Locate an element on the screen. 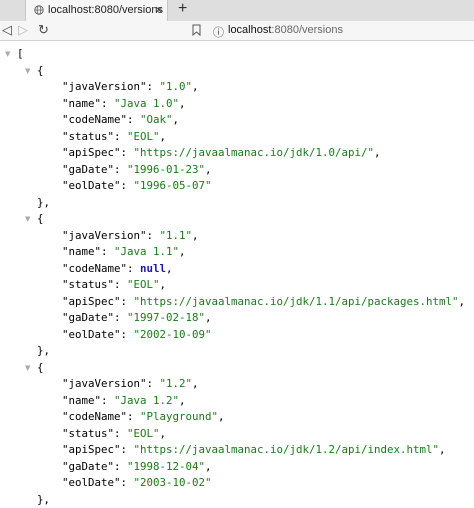  json-property: "eolDate": "2002-10-09" is located at coordinates (137, 334).